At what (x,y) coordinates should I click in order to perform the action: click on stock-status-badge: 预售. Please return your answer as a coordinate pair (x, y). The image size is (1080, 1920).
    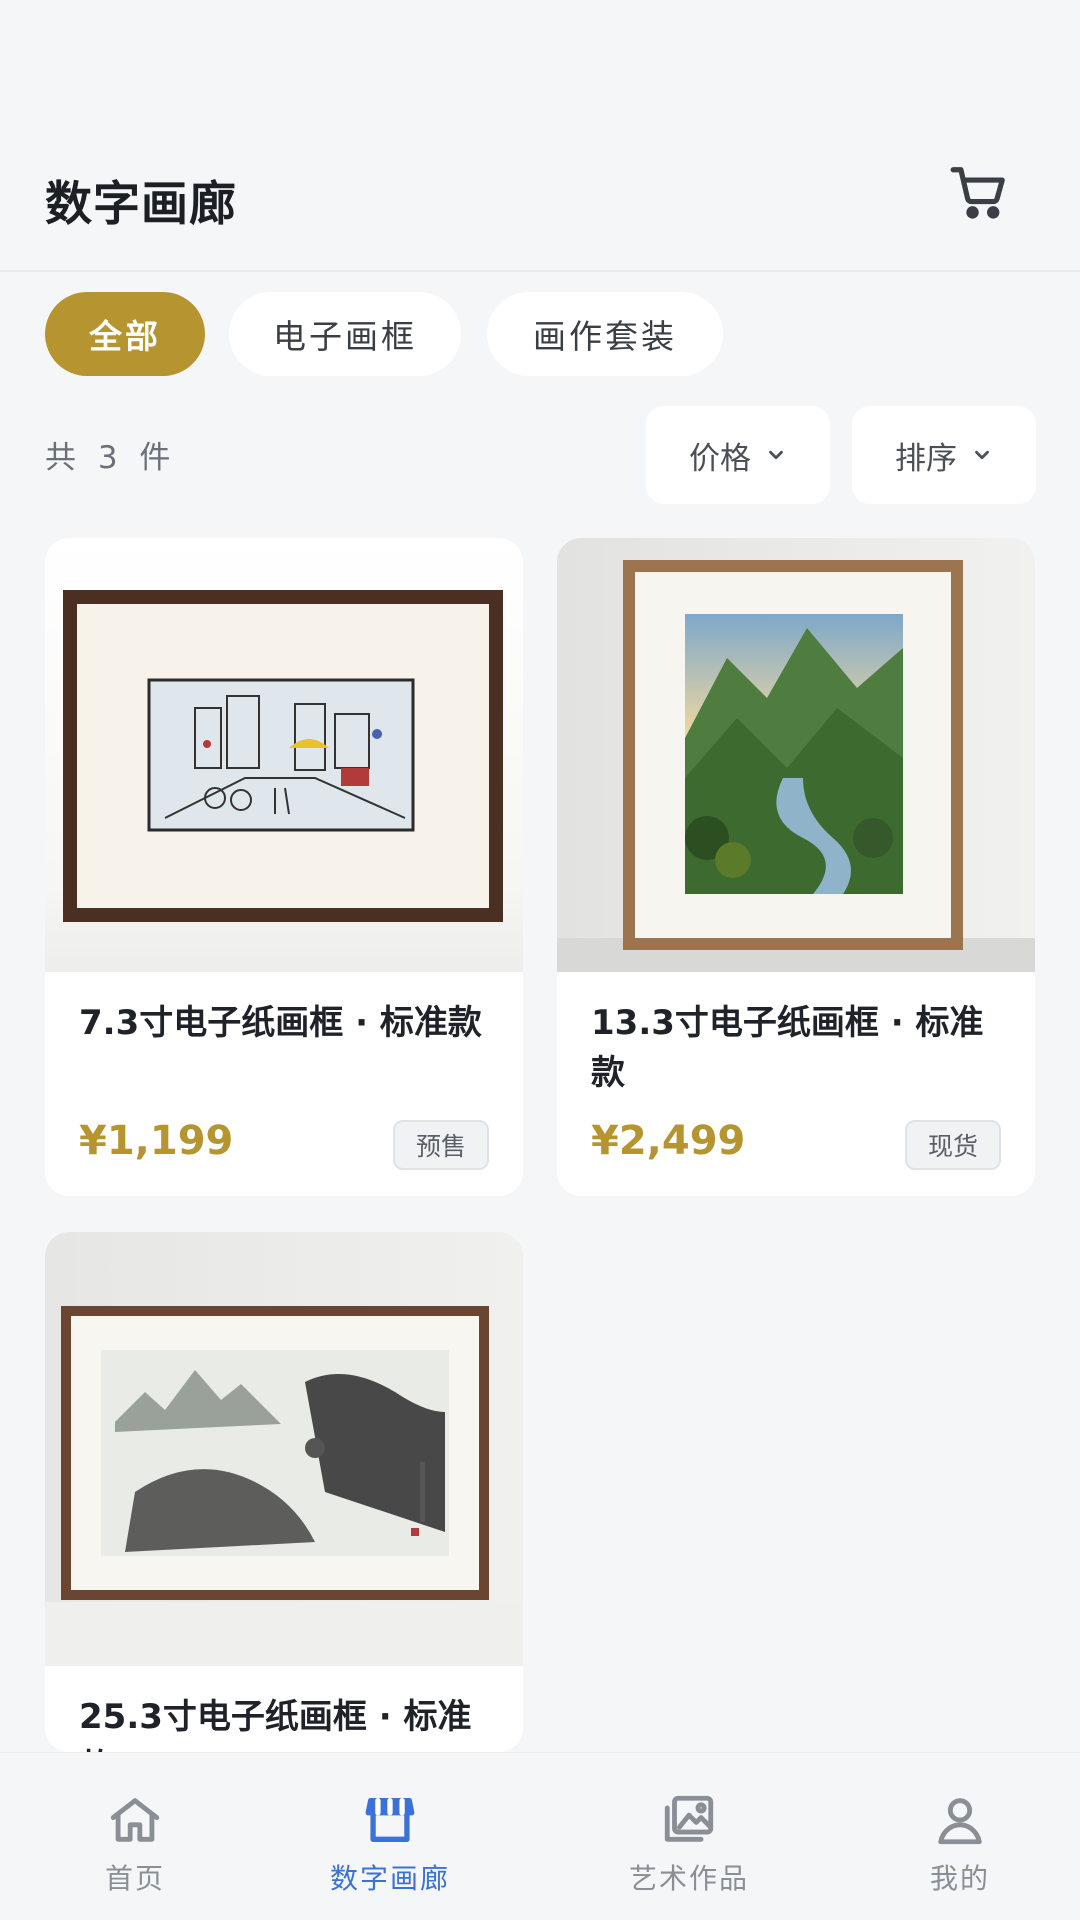
    Looking at the image, I should click on (441, 1145).